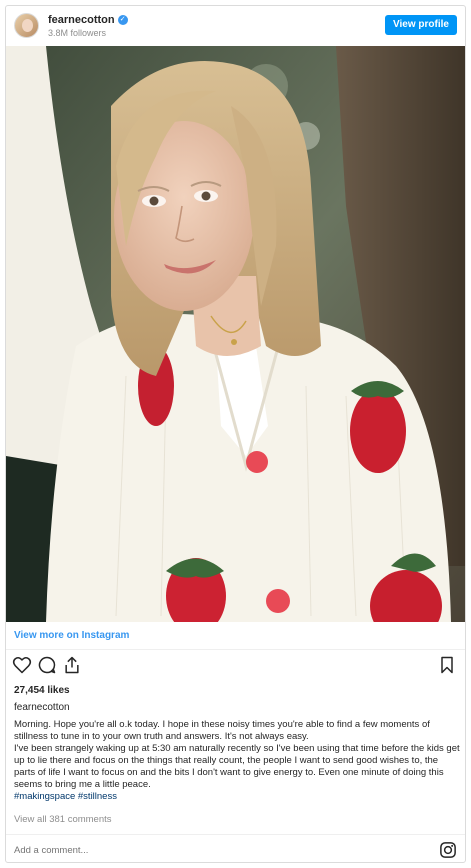 The width and height of the screenshot is (471, 868). I want to click on view-comments-link: View all 381 comments, so click(63, 819).